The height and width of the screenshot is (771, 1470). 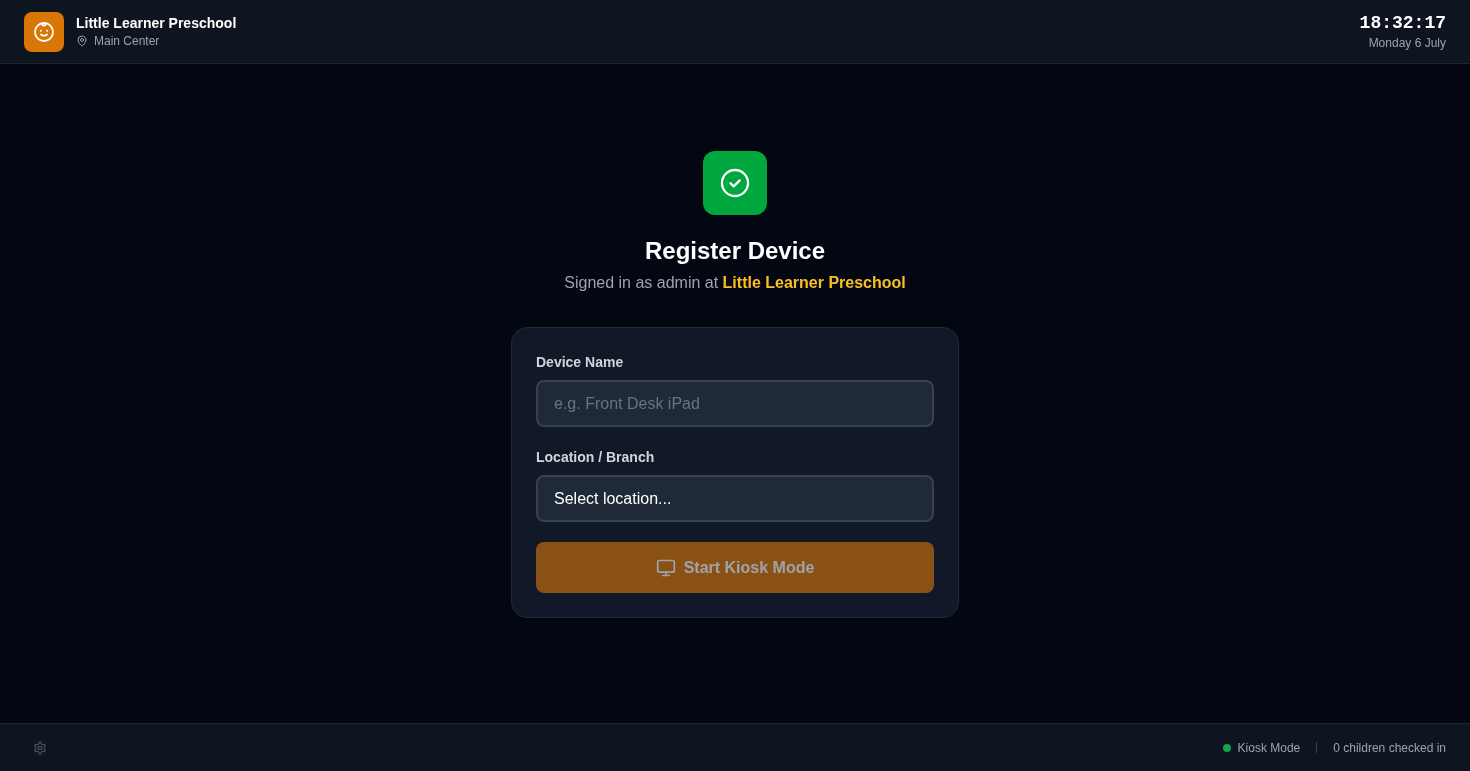 What do you see at coordinates (127, 41) in the screenshot?
I see `location-label: Main Center` at bounding box center [127, 41].